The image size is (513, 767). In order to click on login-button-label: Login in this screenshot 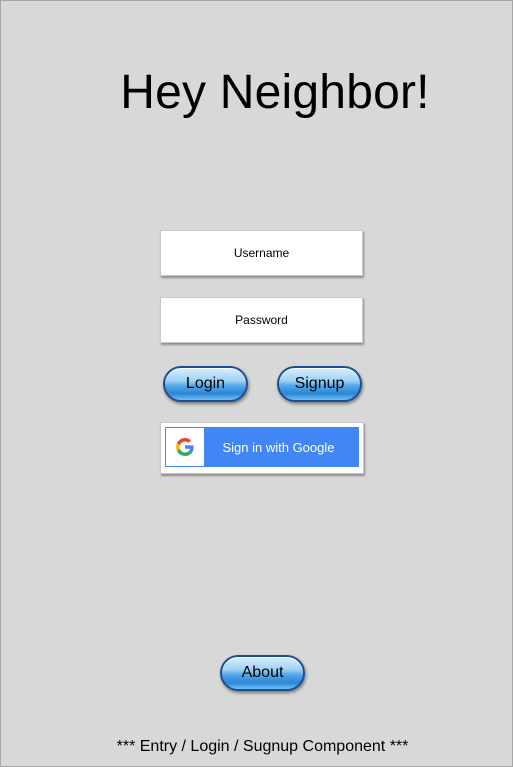, I will do `click(205, 383)`.